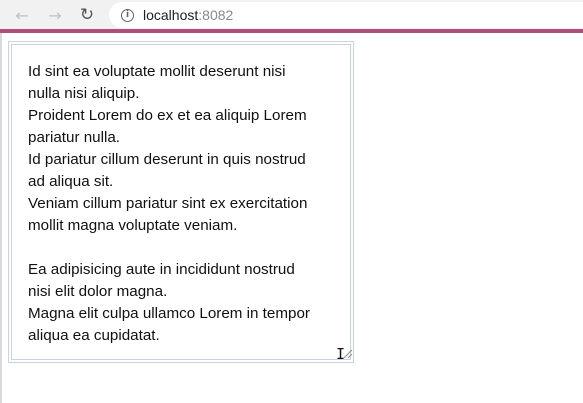  Describe the element at coordinates (169, 313) in the screenshot. I see `textarea-line: Magna elit culpa ullamco Lorem in tempor` at that location.